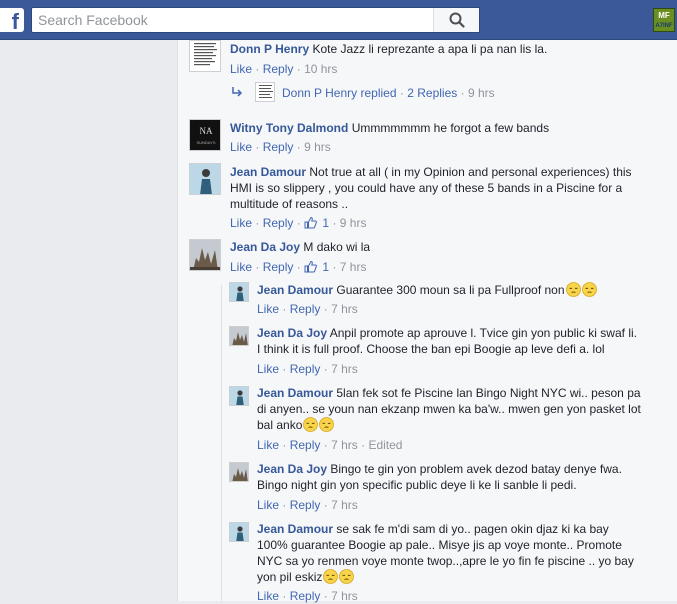 Image resolution: width=677 pixels, height=604 pixels. I want to click on avatar: NA SUNDAYS, so click(205, 135).